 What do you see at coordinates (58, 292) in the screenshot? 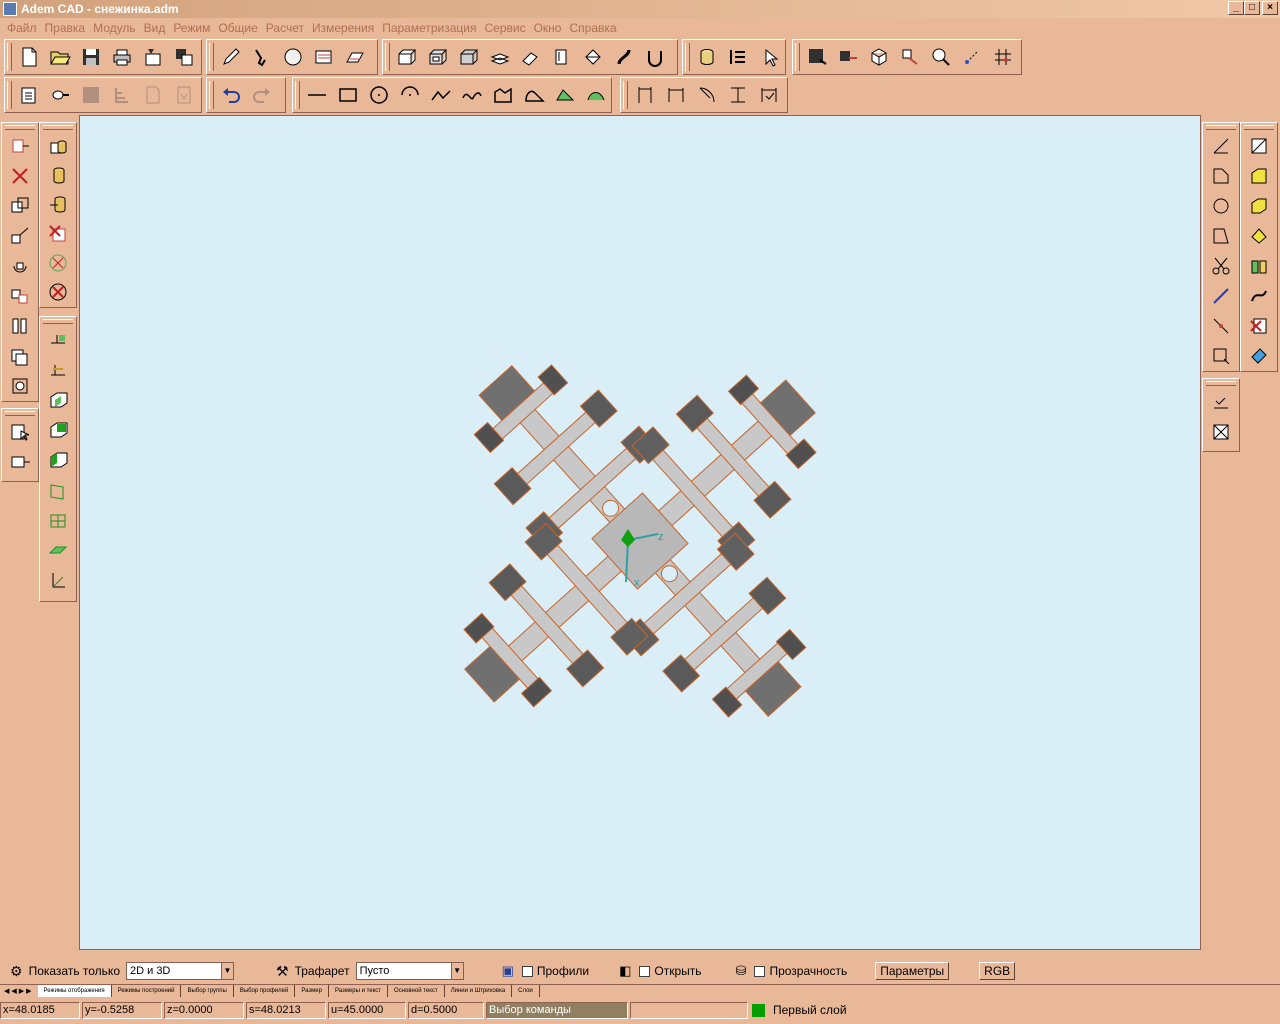
I see `remove-hole-button` at bounding box center [58, 292].